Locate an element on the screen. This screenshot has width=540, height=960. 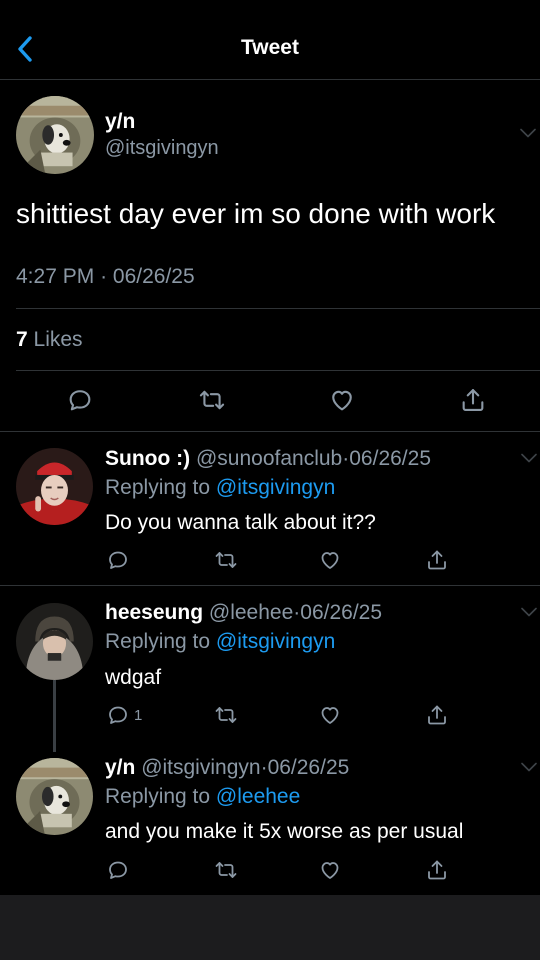
tweet-timestamp: 4:27 PM · 06/26/25 is located at coordinates (105, 277).